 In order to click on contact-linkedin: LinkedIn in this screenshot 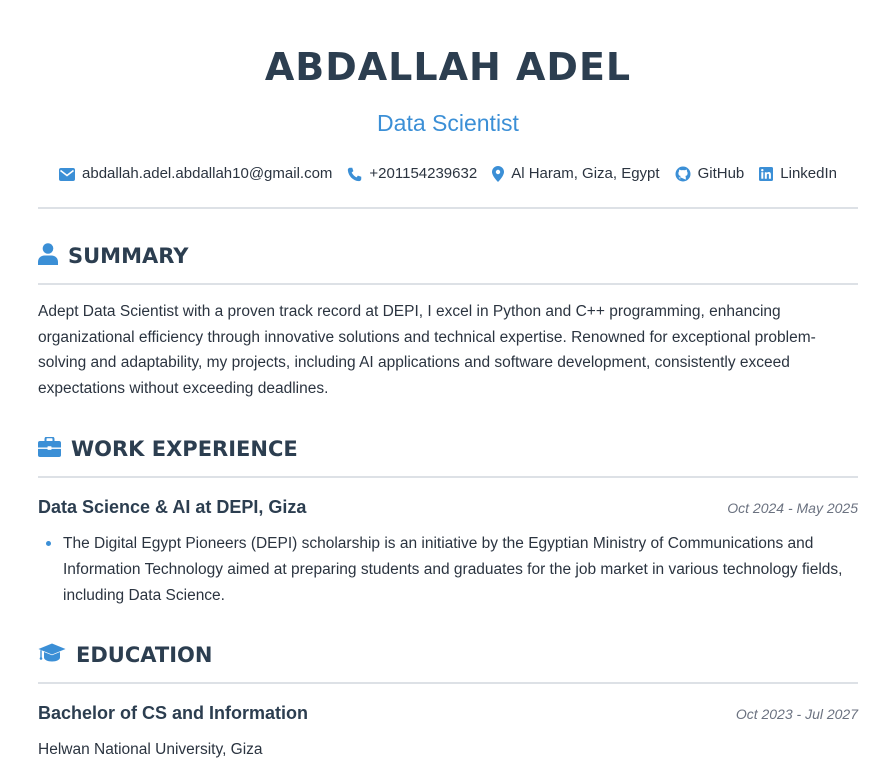, I will do `click(798, 174)`.